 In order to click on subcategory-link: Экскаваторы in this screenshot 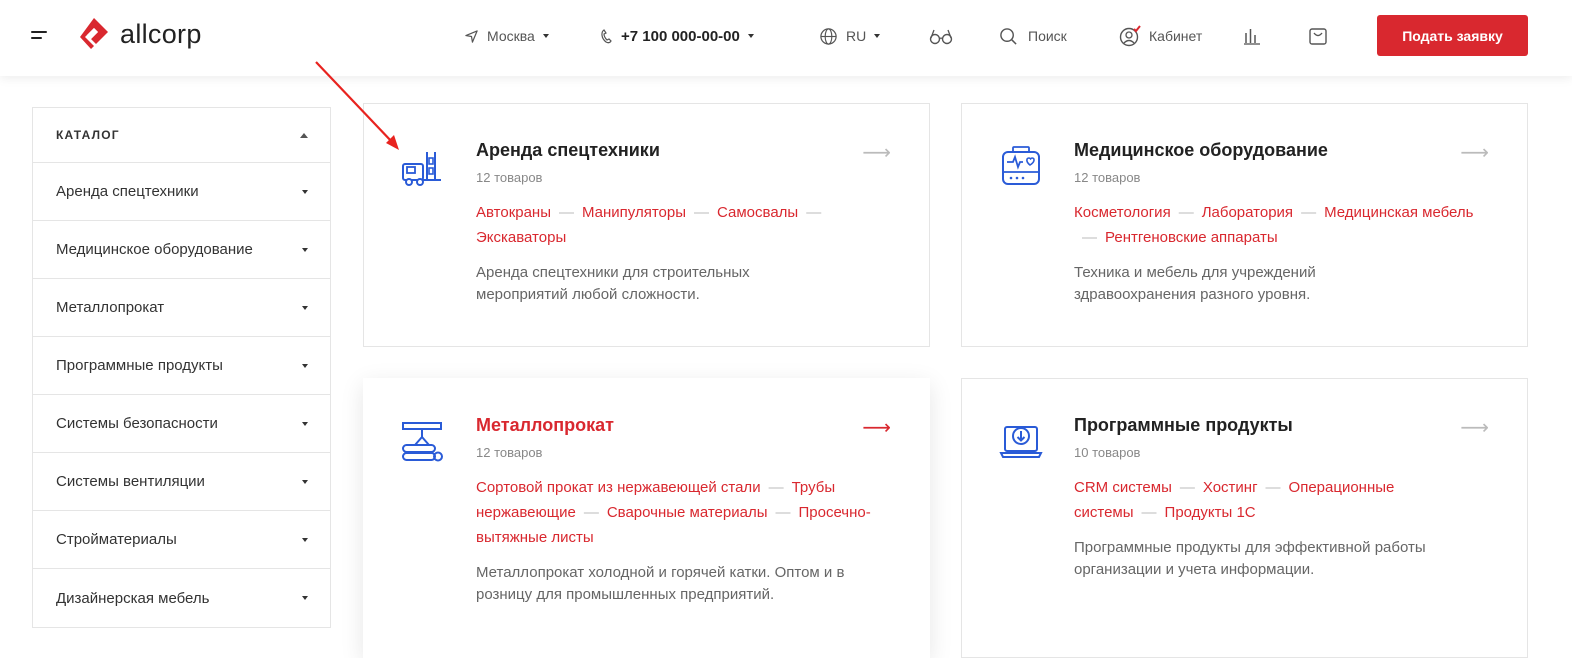, I will do `click(521, 237)`.